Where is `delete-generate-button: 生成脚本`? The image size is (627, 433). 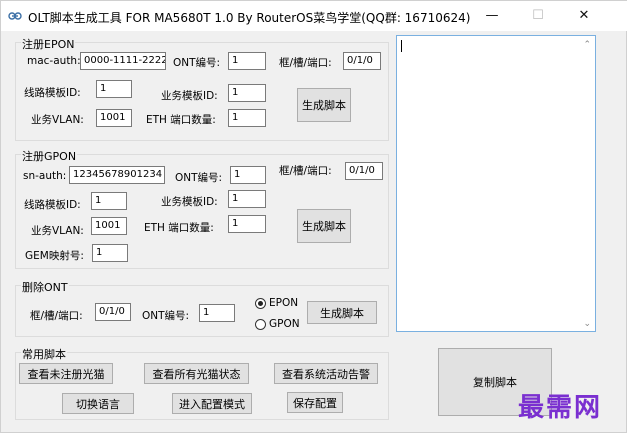 delete-generate-button: 生成脚本 is located at coordinates (342, 312).